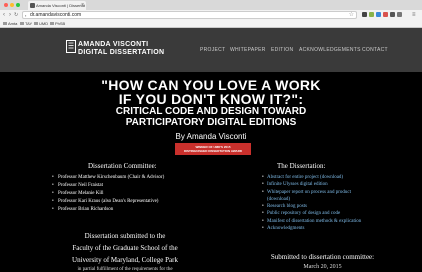 The image size is (422, 272). What do you see at coordinates (108, 210) in the screenshot?
I see `committee-member: Professor Brian Richardson` at bounding box center [108, 210].